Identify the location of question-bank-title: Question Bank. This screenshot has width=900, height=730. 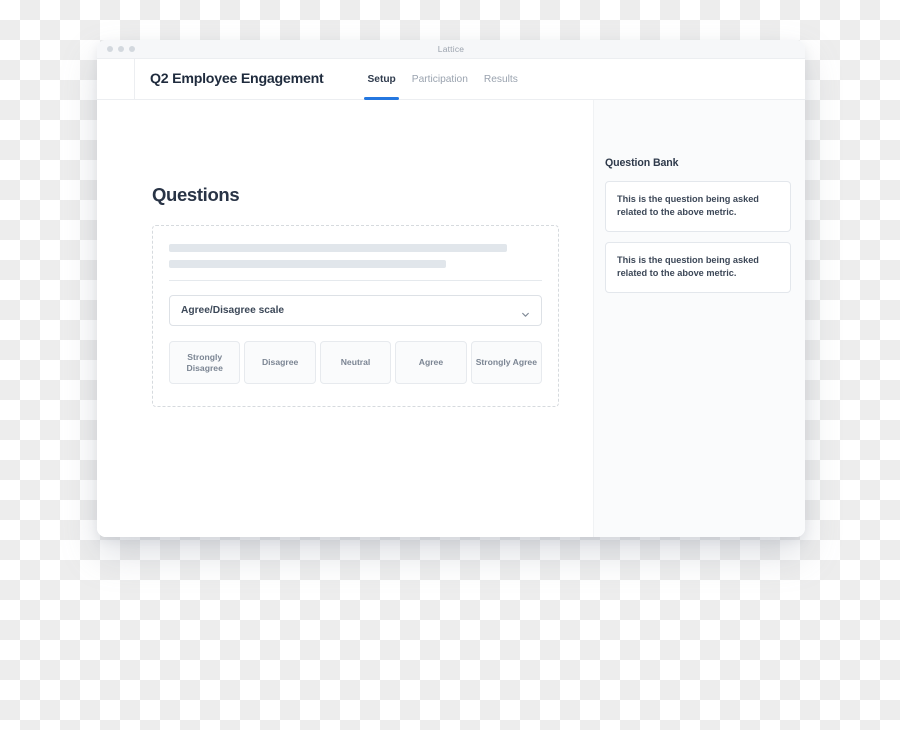
(642, 163).